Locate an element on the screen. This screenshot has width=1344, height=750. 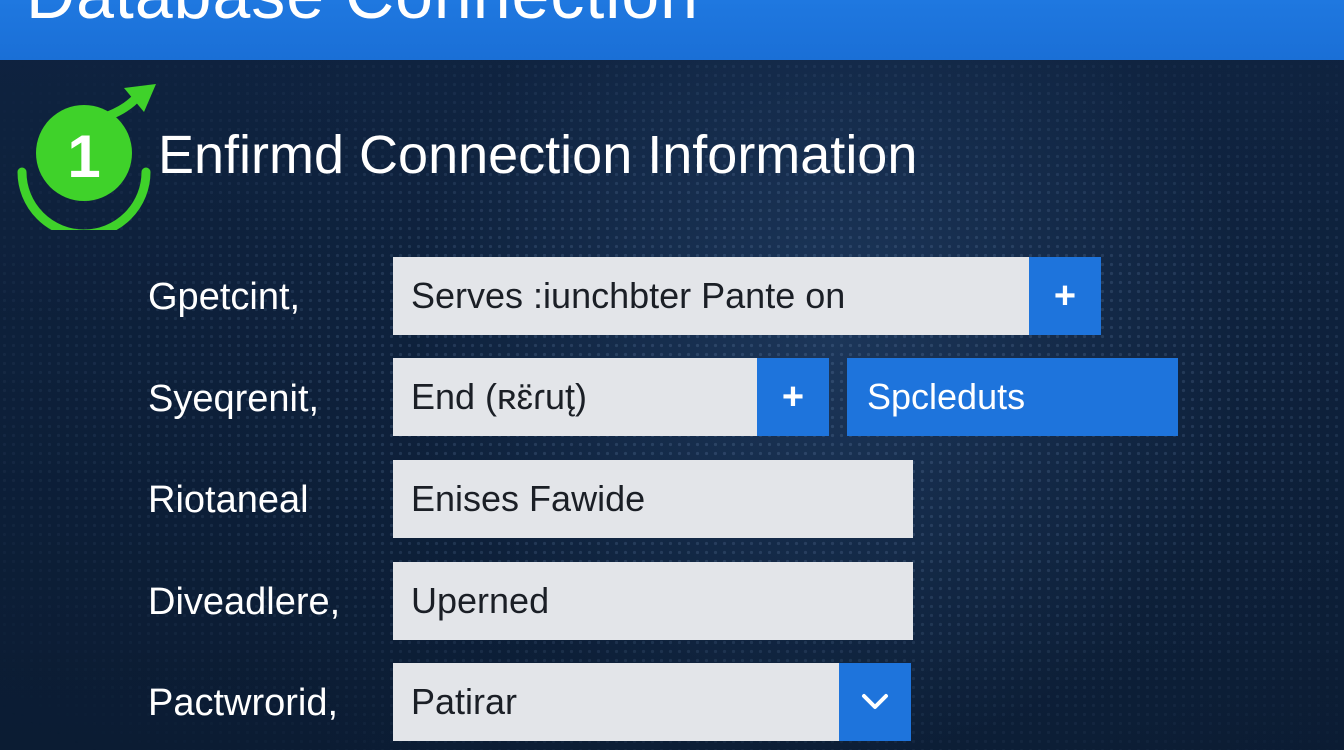
row-1-input: Serves :iunchbter Pante on is located at coordinates (711, 296).